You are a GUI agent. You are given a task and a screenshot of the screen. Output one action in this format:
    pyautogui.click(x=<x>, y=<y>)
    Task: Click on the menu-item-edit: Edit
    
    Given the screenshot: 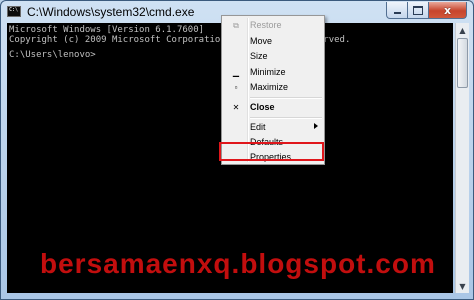 What is the action you would take?
    pyautogui.click(x=273, y=127)
    